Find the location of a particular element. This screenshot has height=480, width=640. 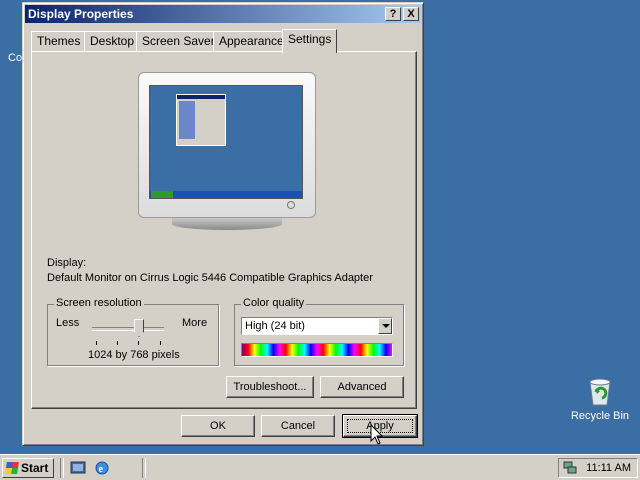

monitor-preview is located at coordinates (227, 151).